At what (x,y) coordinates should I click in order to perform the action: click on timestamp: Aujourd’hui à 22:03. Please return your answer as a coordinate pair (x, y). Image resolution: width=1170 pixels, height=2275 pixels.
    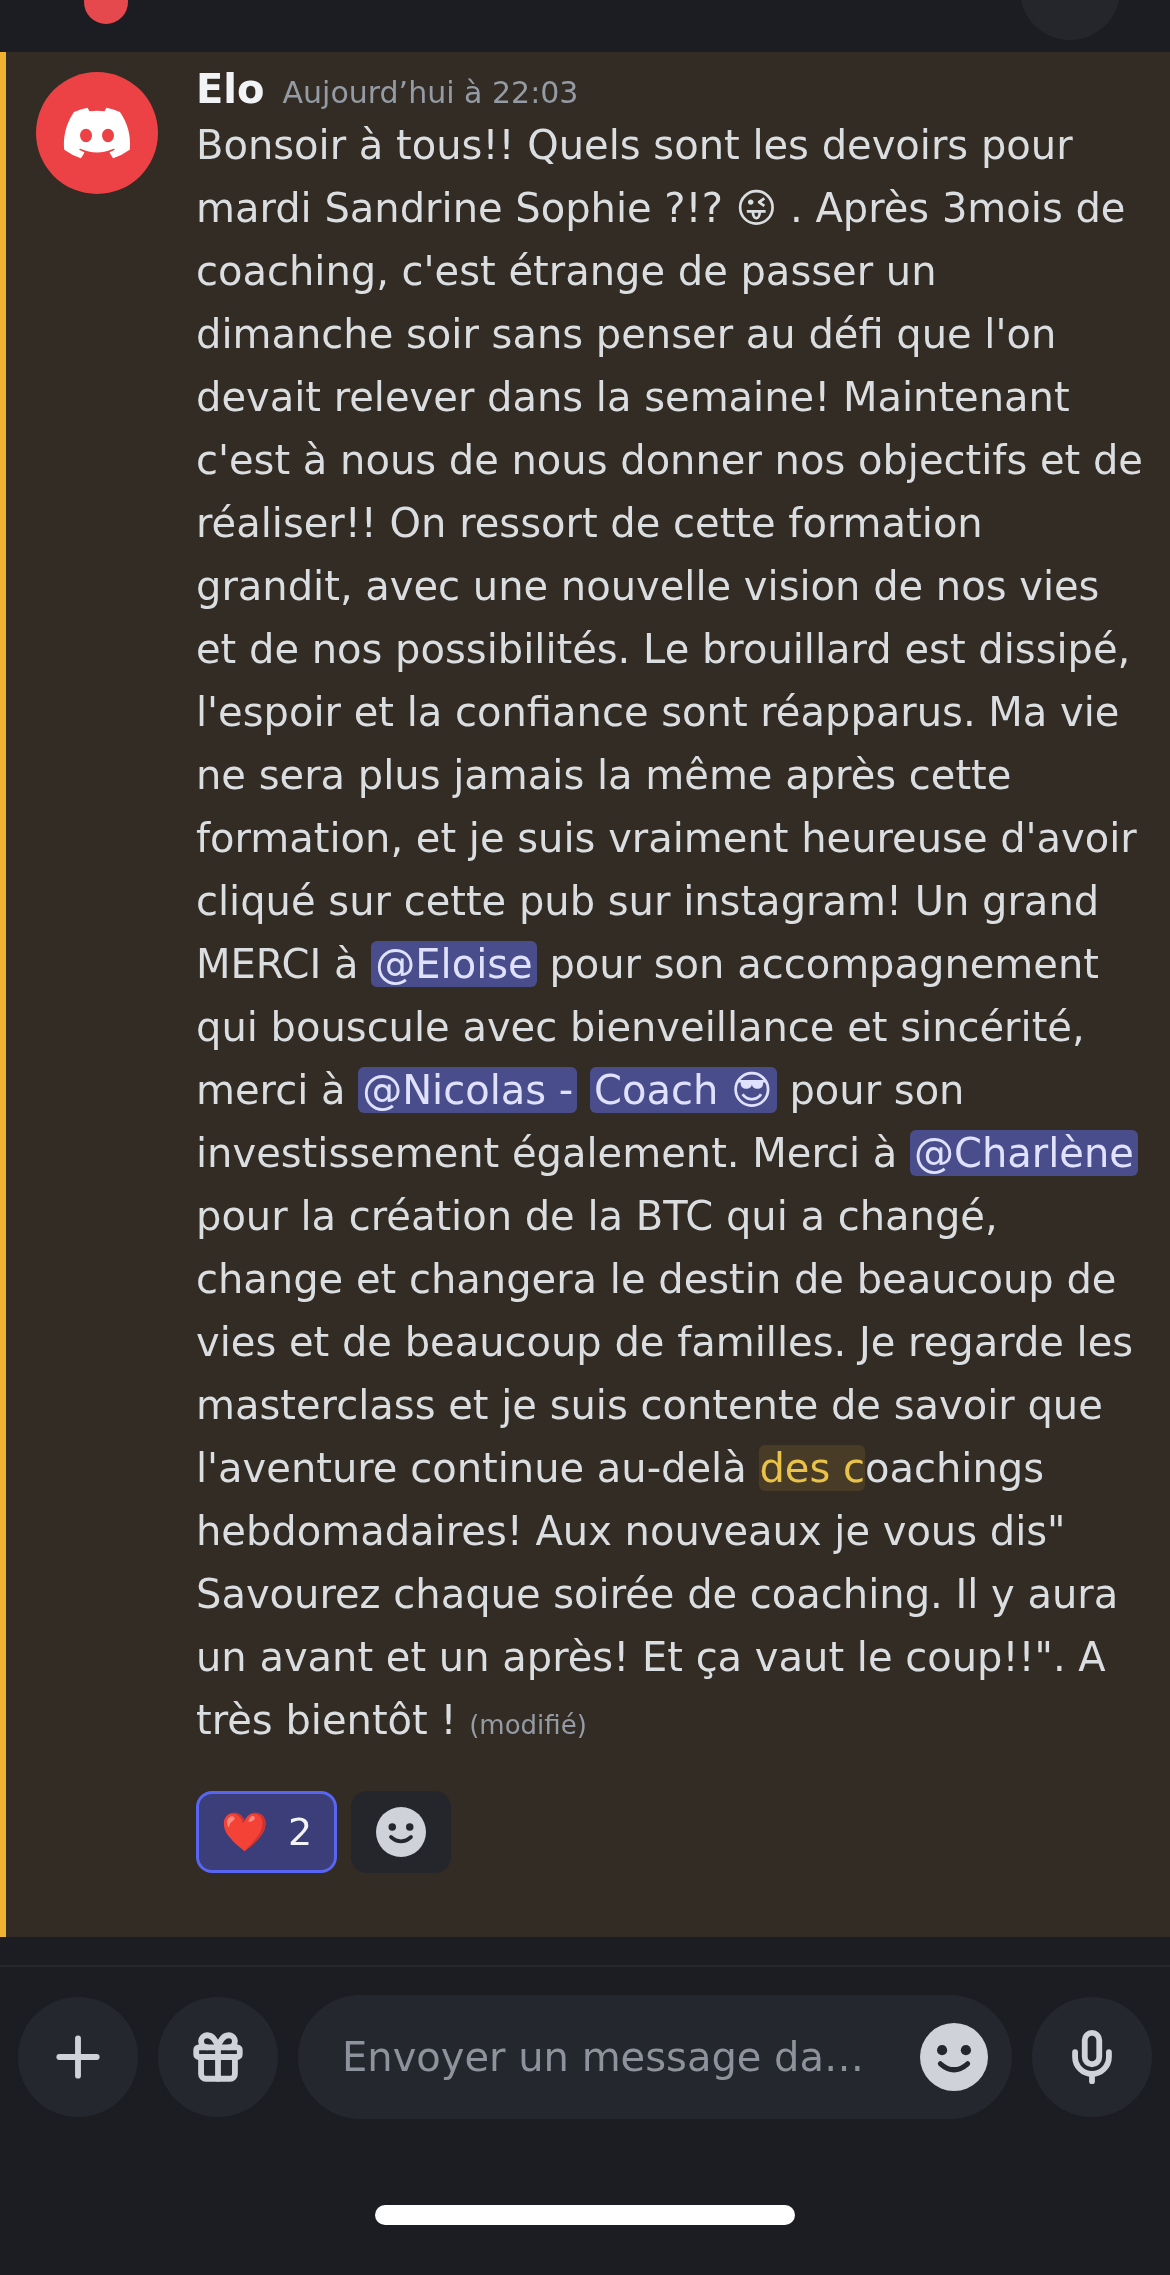
    Looking at the image, I should click on (430, 92).